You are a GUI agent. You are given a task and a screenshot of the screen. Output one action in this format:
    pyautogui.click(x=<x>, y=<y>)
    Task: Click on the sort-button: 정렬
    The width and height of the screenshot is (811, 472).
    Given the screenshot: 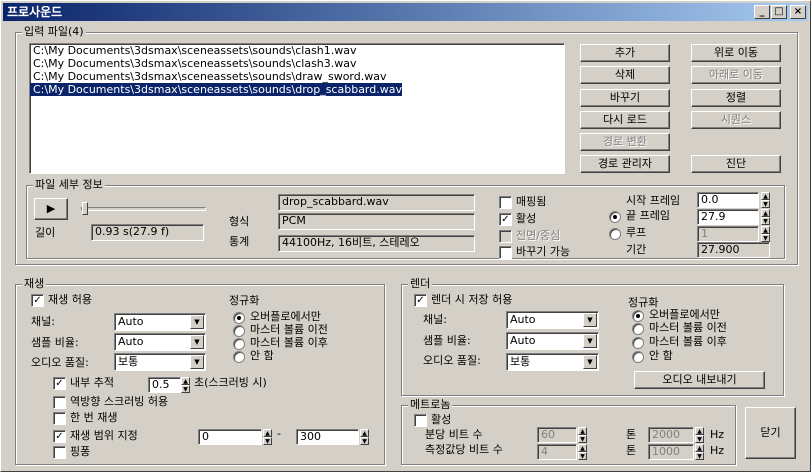 What is the action you would take?
    pyautogui.click(x=736, y=98)
    